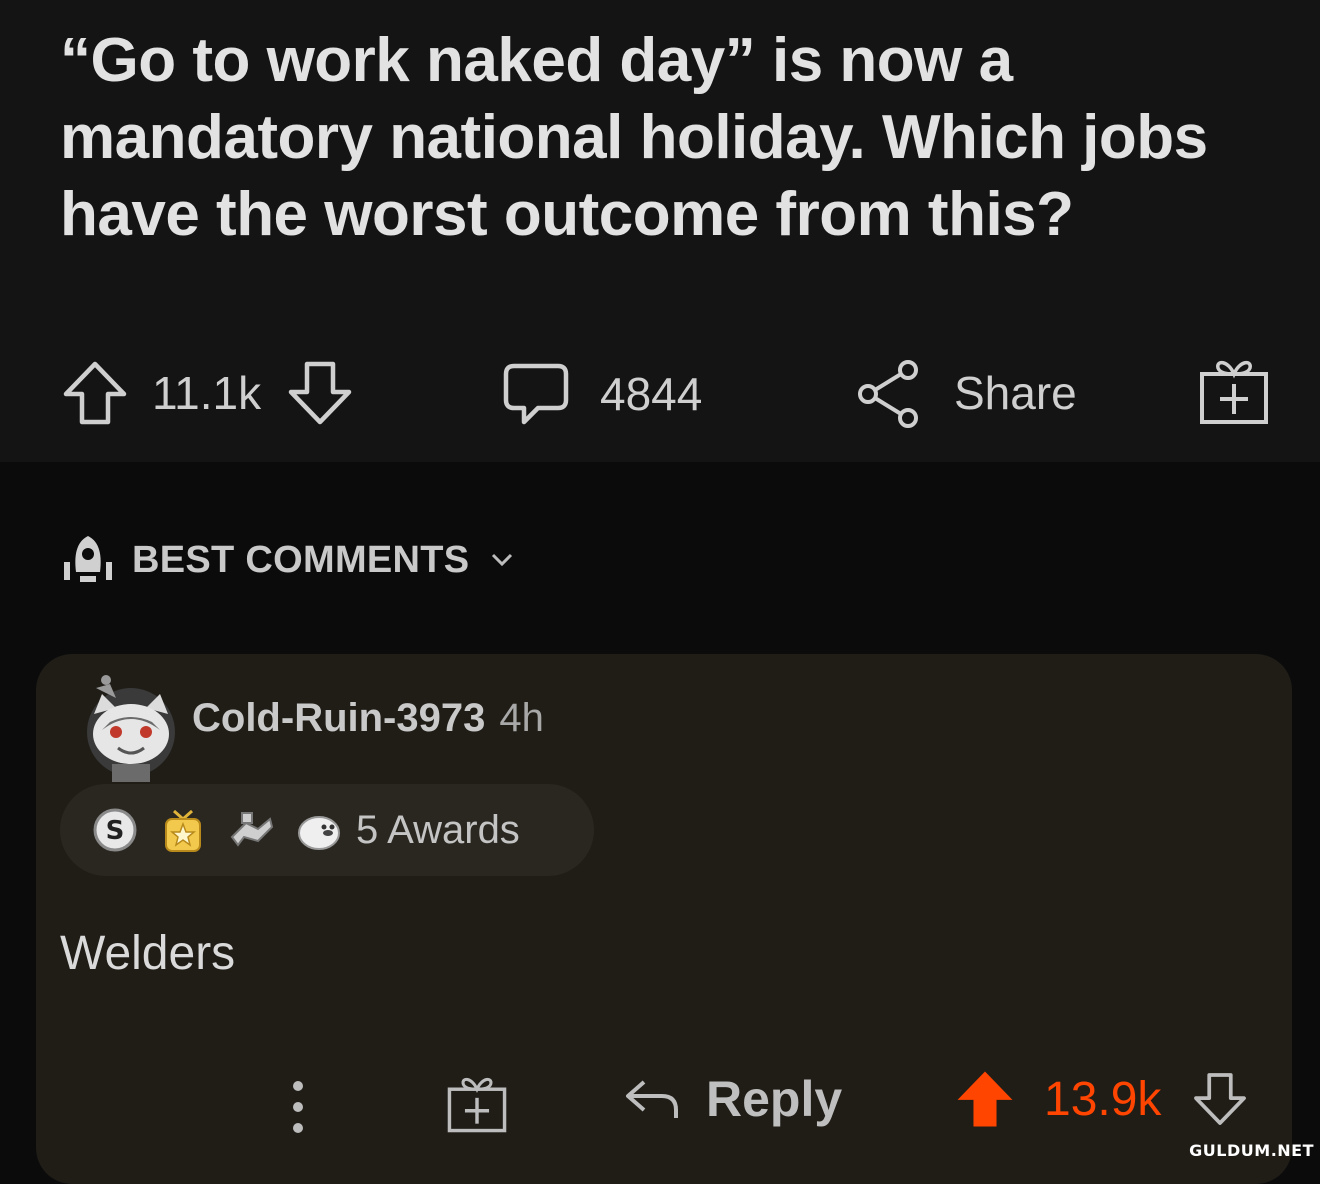  What do you see at coordinates (521, 718) in the screenshot?
I see `comment-time: 4h` at bounding box center [521, 718].